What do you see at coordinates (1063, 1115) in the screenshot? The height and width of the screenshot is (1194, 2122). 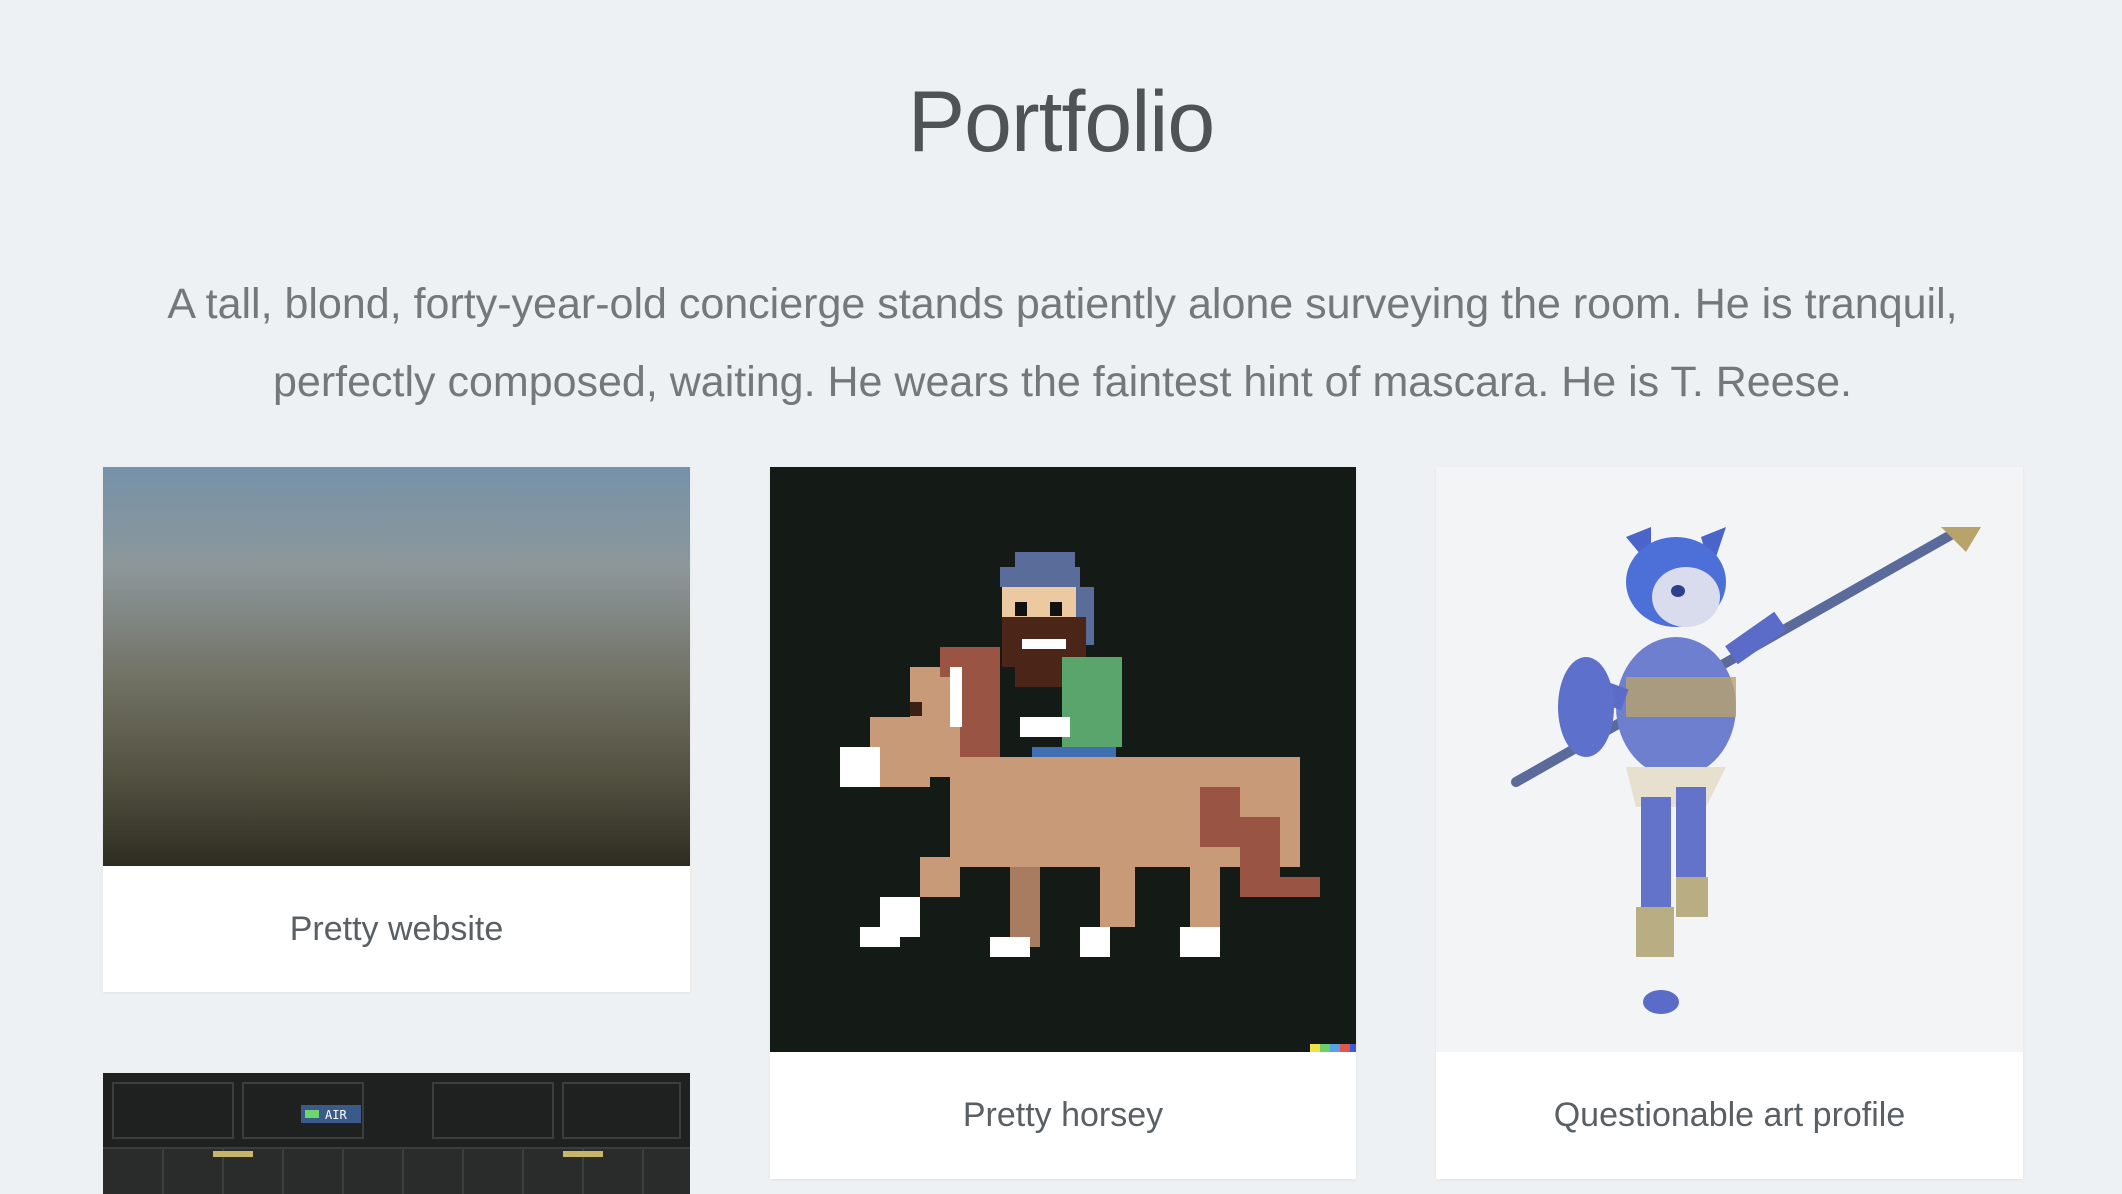 I see `card-caption: Pretty horsey` at bounding box center [1063, 1115].